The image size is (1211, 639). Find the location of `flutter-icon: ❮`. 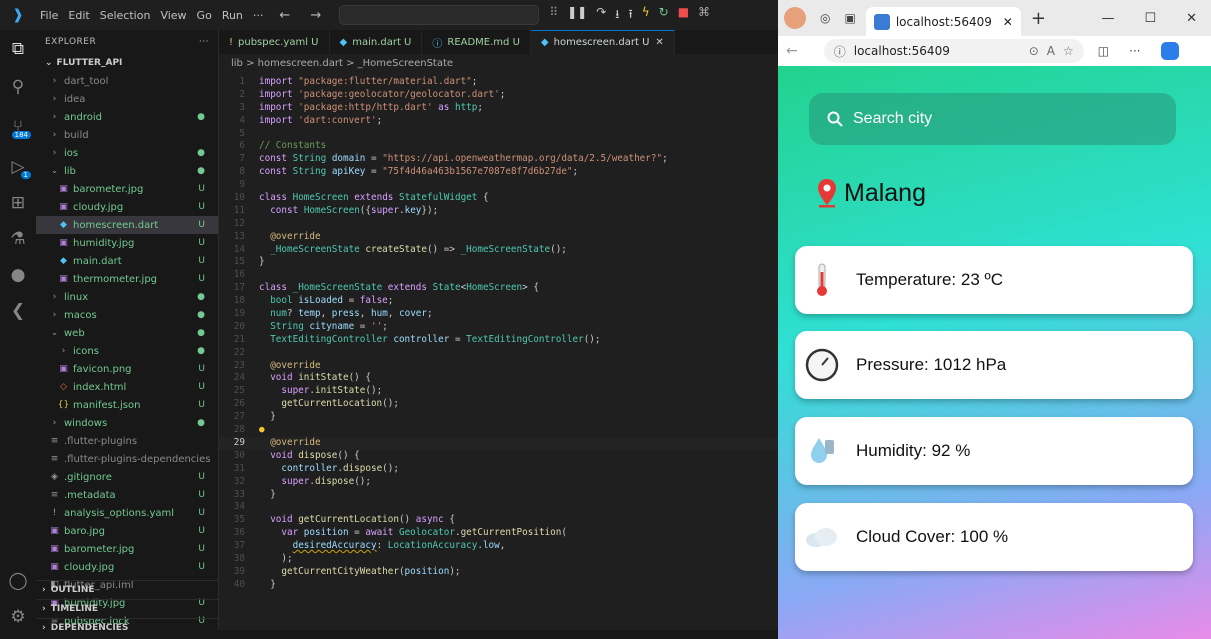

flutter-icon: ❮ is located at coordinates (18, 311).